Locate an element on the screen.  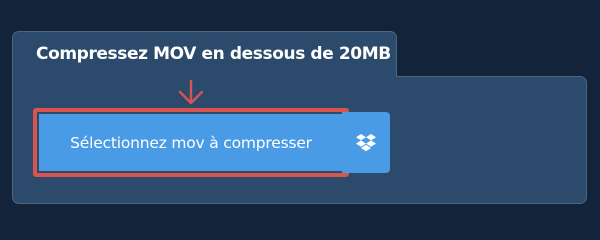
card-title: Compressez MOV en dessous de 20MB is located at coordinates (213, 54).